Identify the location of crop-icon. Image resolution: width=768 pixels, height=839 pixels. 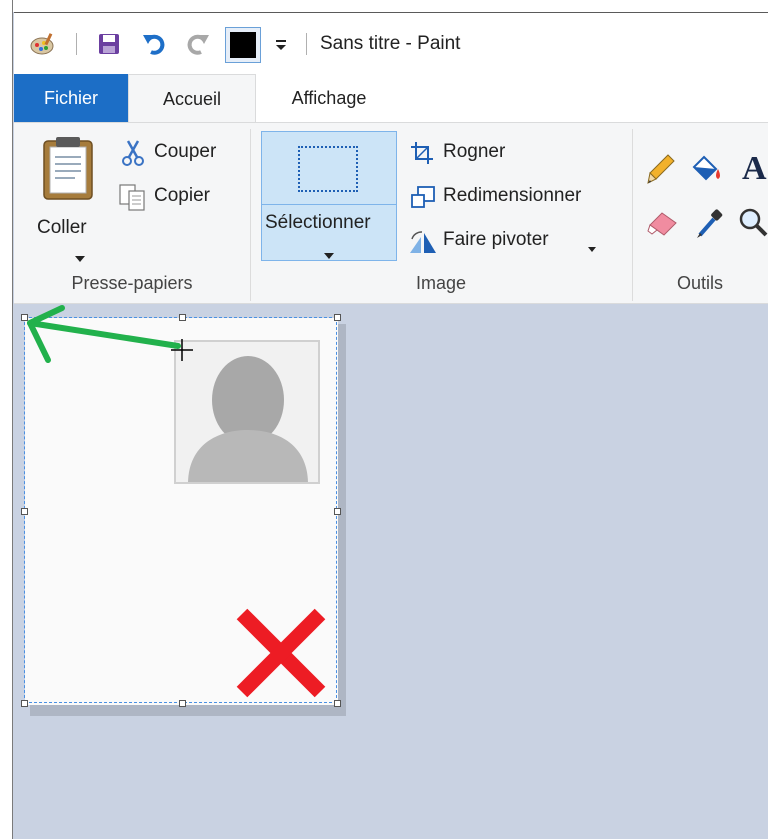
(422, 155).